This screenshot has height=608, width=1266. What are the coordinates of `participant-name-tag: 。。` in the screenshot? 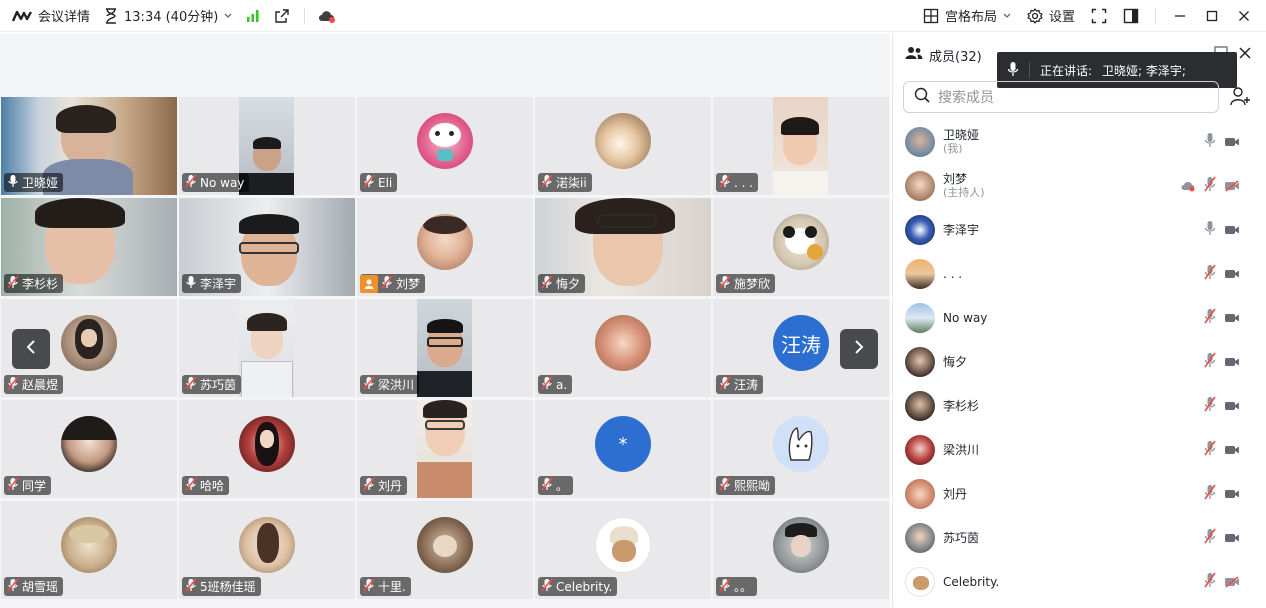 It's located at (737, 586).